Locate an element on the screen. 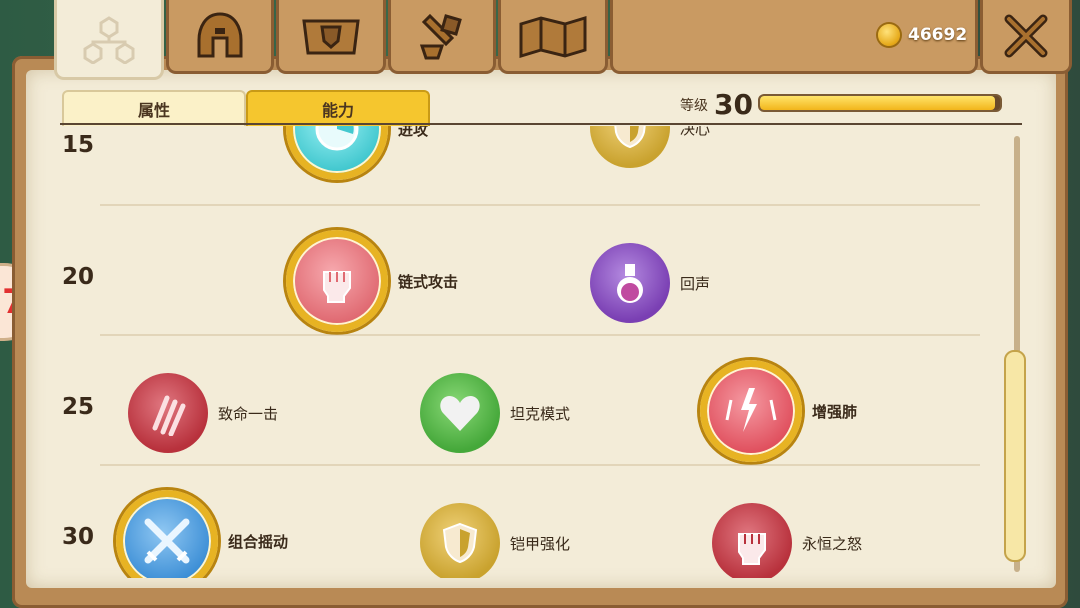 This screenshot has height=608, width=1080. player-level: 等级 30 is located at coordinates (716, 104).